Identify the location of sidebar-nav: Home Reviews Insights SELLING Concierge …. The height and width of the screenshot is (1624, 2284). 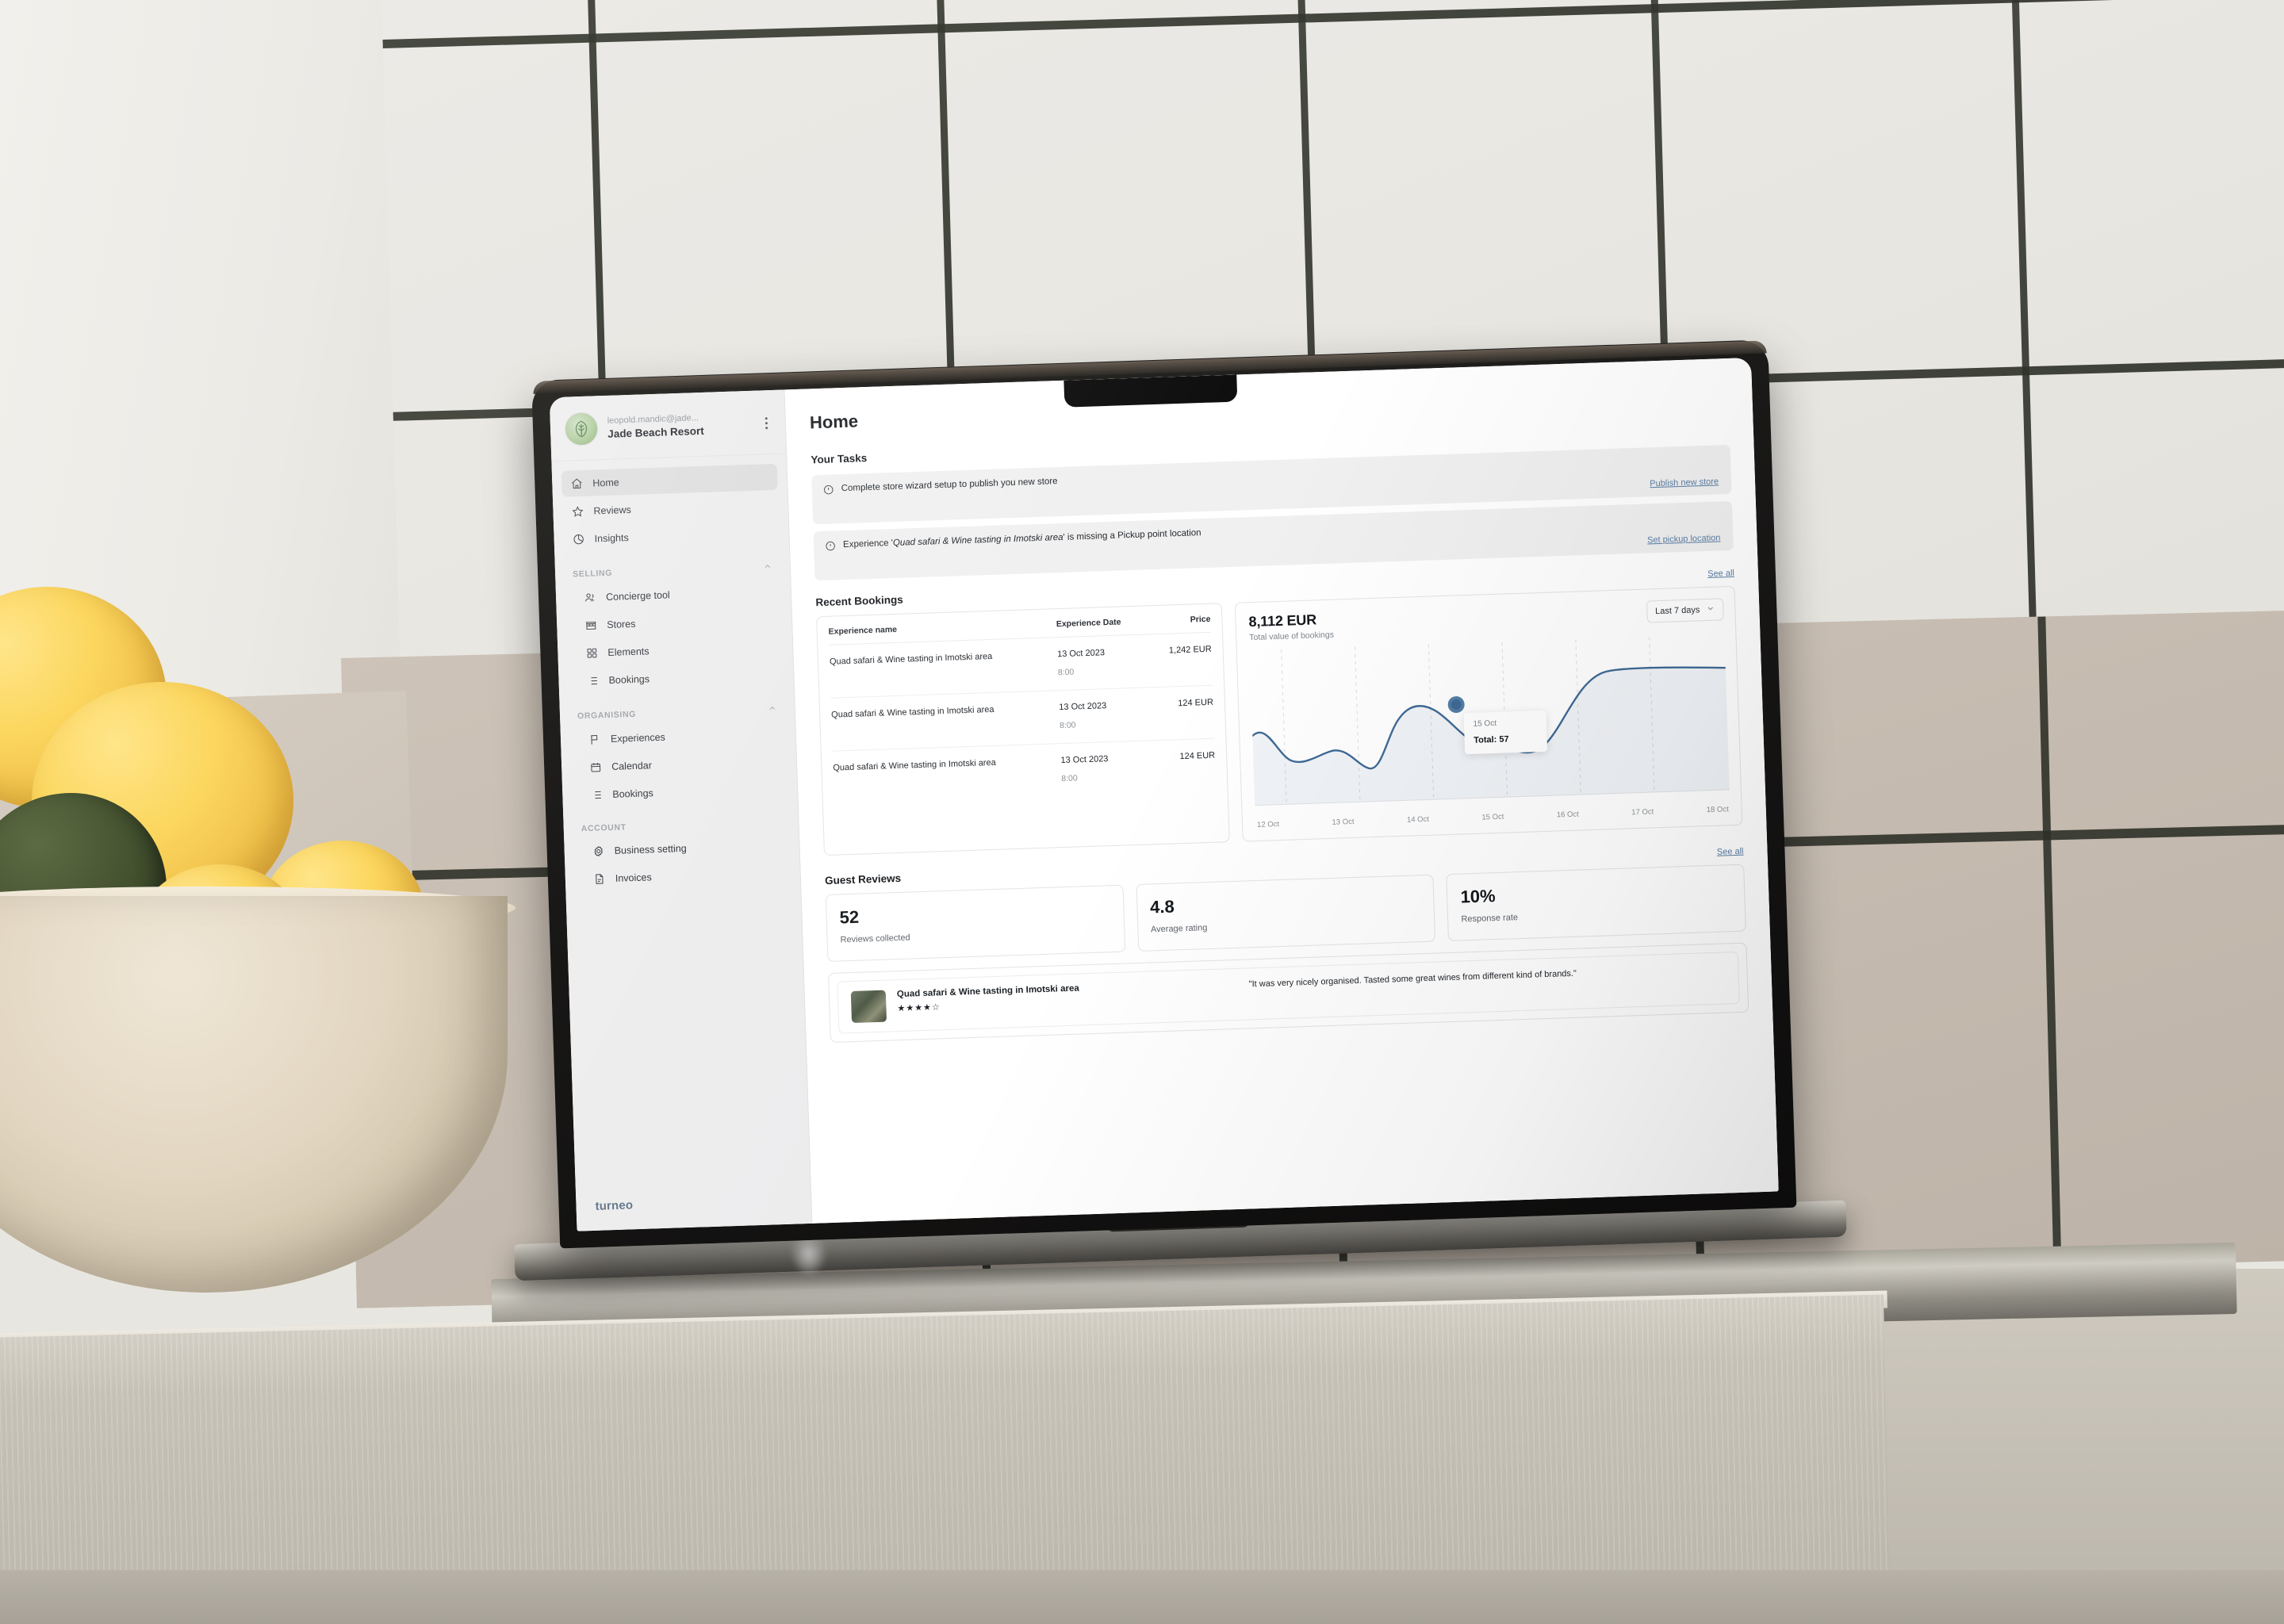
(680, 819).